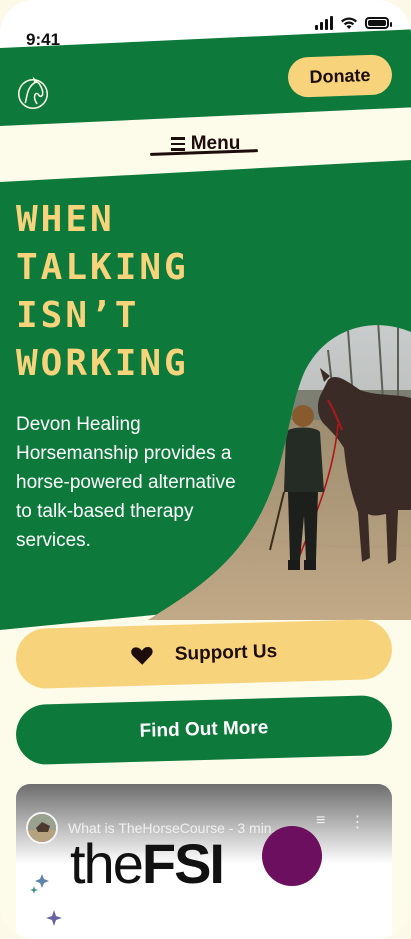 The height and width of the screenshot is (939, 411). Describe the element at coordinates (46, 900) in the screenshot. I see `sparkle-icon` at that location.